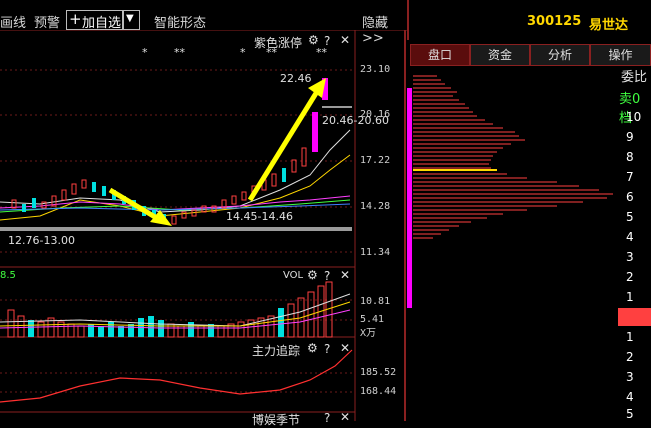 The width and height of the screenshot is (651, 428). I want to click on chevron-down-icon: ▼, so click(130, 18).